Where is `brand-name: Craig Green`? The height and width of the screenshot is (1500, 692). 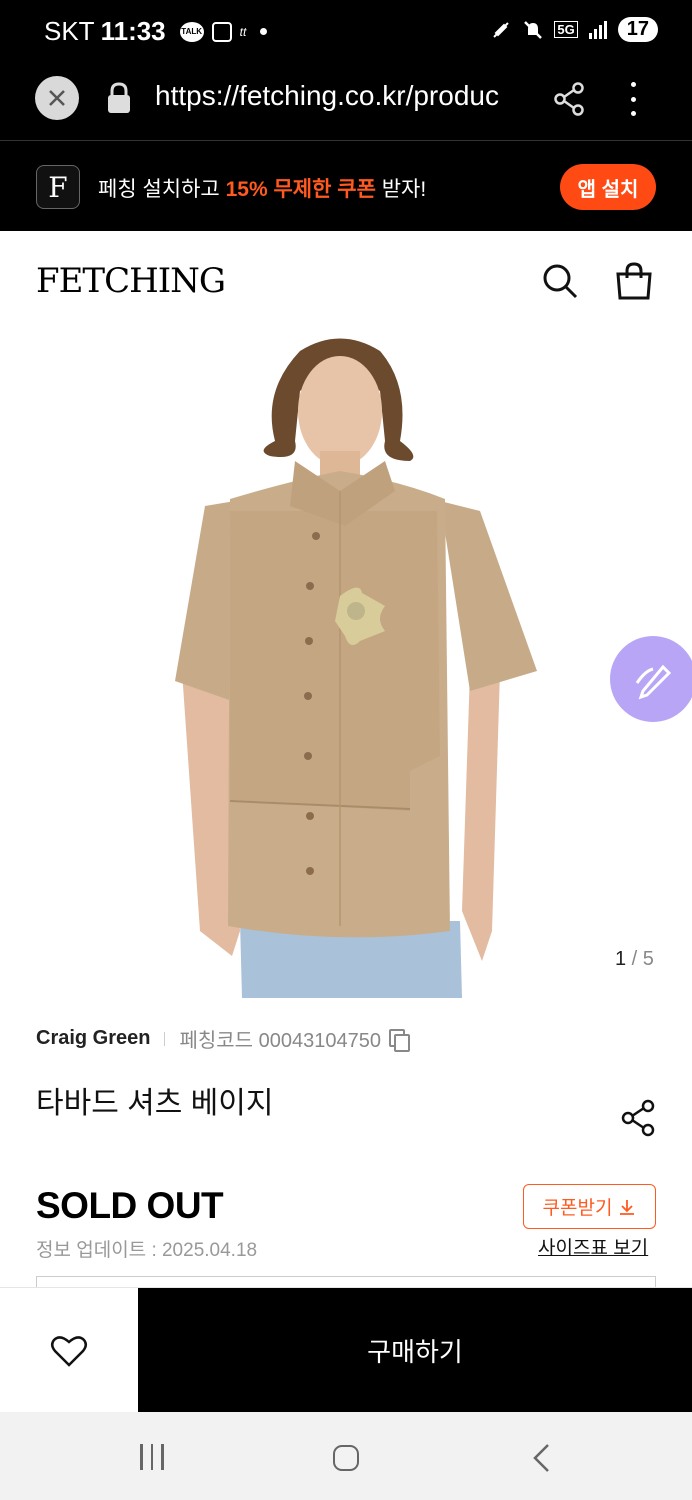 brand-name: Craig Green is located at coordinates (93, 1038).